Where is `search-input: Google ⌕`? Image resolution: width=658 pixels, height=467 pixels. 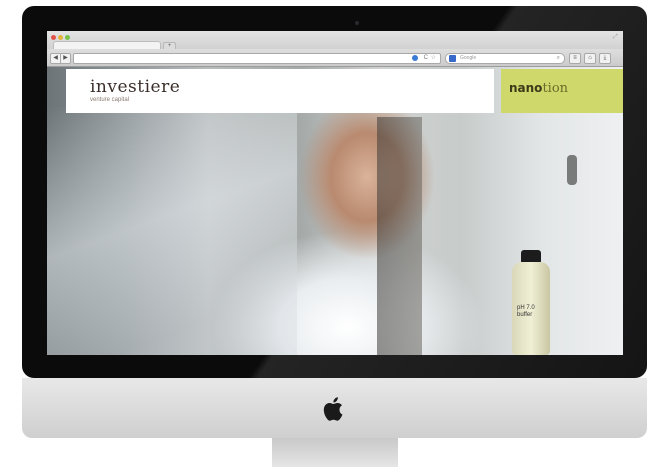 search-input: Google ⌕ is located at coordinates (505, 58).